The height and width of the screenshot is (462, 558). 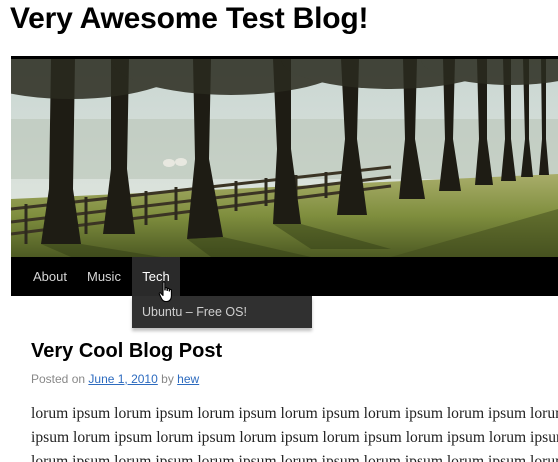 What do you see at coordinates (122, 379) in the screenshot?
I see `post-date-link: June 1, 2010` at bounding box center [122, 379].